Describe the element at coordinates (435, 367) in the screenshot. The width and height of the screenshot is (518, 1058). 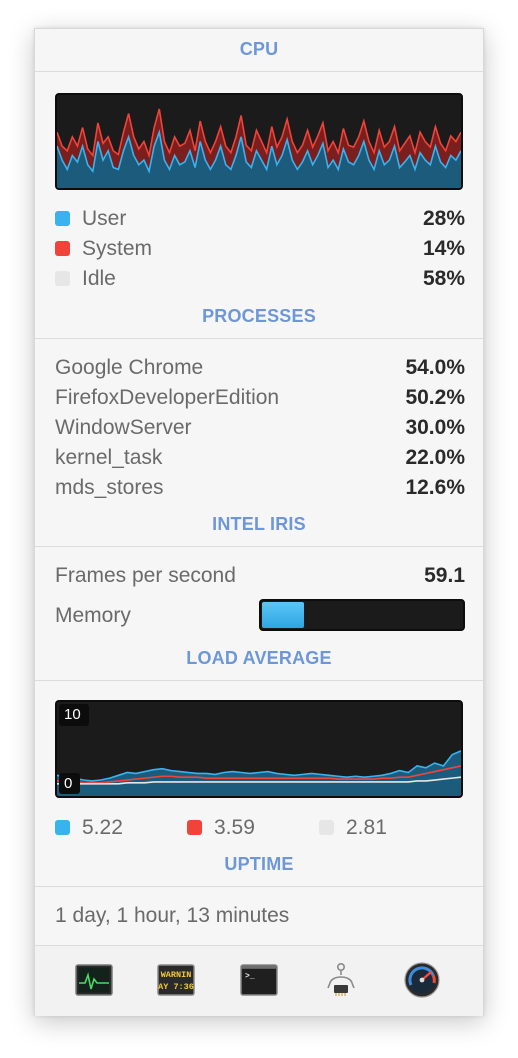
I see `process-cpu-value: 54.0%` at that location.